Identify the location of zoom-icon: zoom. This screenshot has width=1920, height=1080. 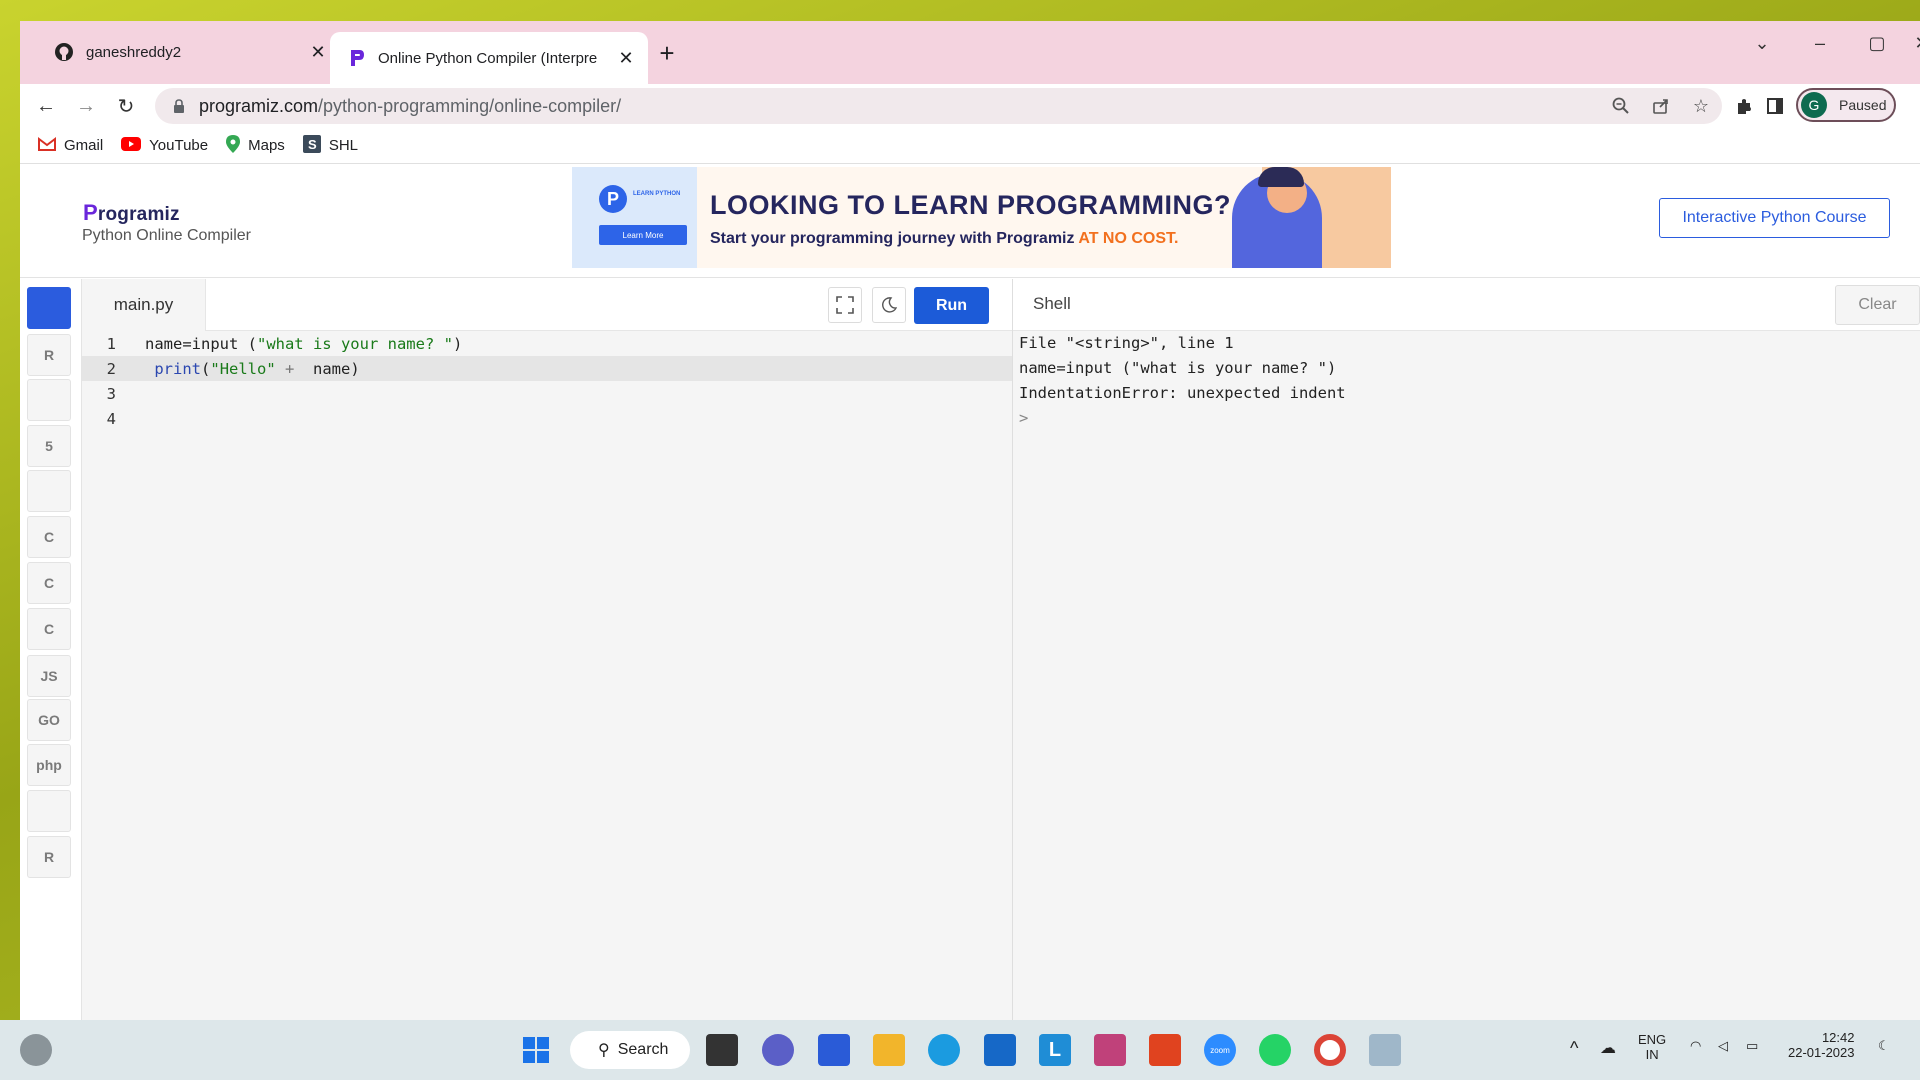
(1220, 1050).